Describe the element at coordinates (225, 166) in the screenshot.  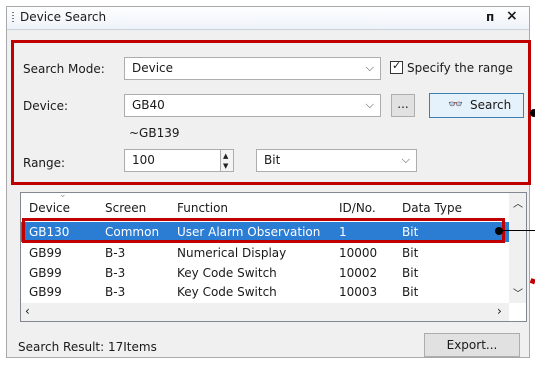
I see `spin-down-icon: ▼` at that location.